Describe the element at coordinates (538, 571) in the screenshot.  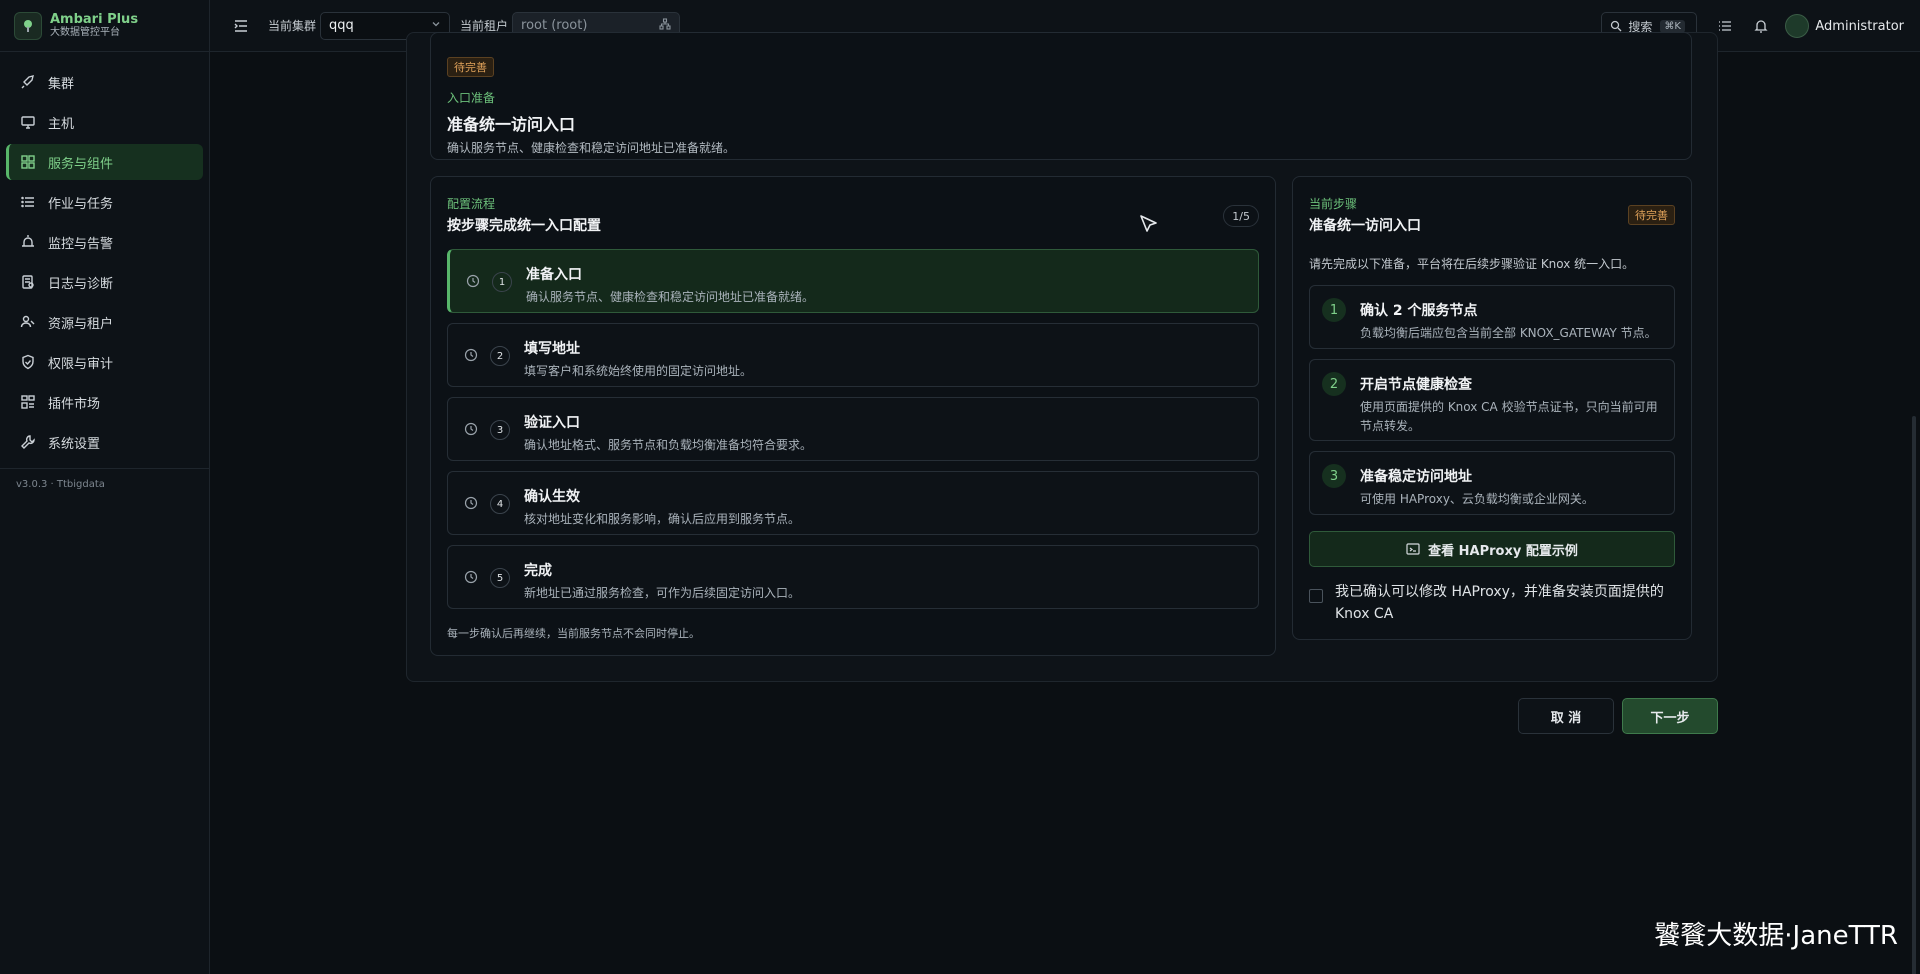
I see `step-title: 完成` at that location.